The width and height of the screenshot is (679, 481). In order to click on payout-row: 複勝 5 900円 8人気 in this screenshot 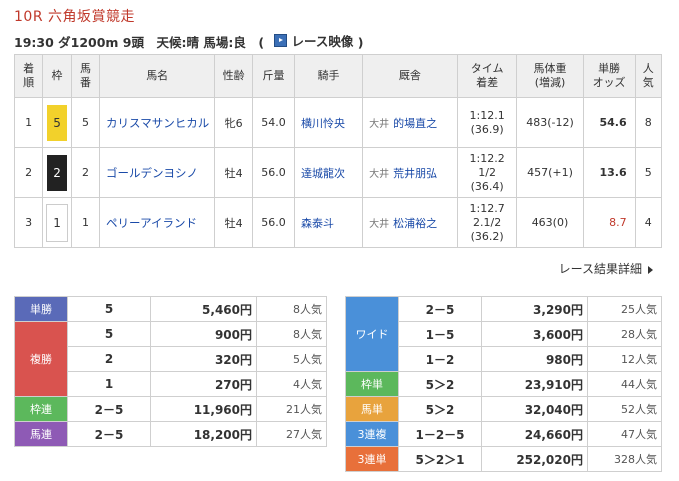, I will do `click(170, 359)`.